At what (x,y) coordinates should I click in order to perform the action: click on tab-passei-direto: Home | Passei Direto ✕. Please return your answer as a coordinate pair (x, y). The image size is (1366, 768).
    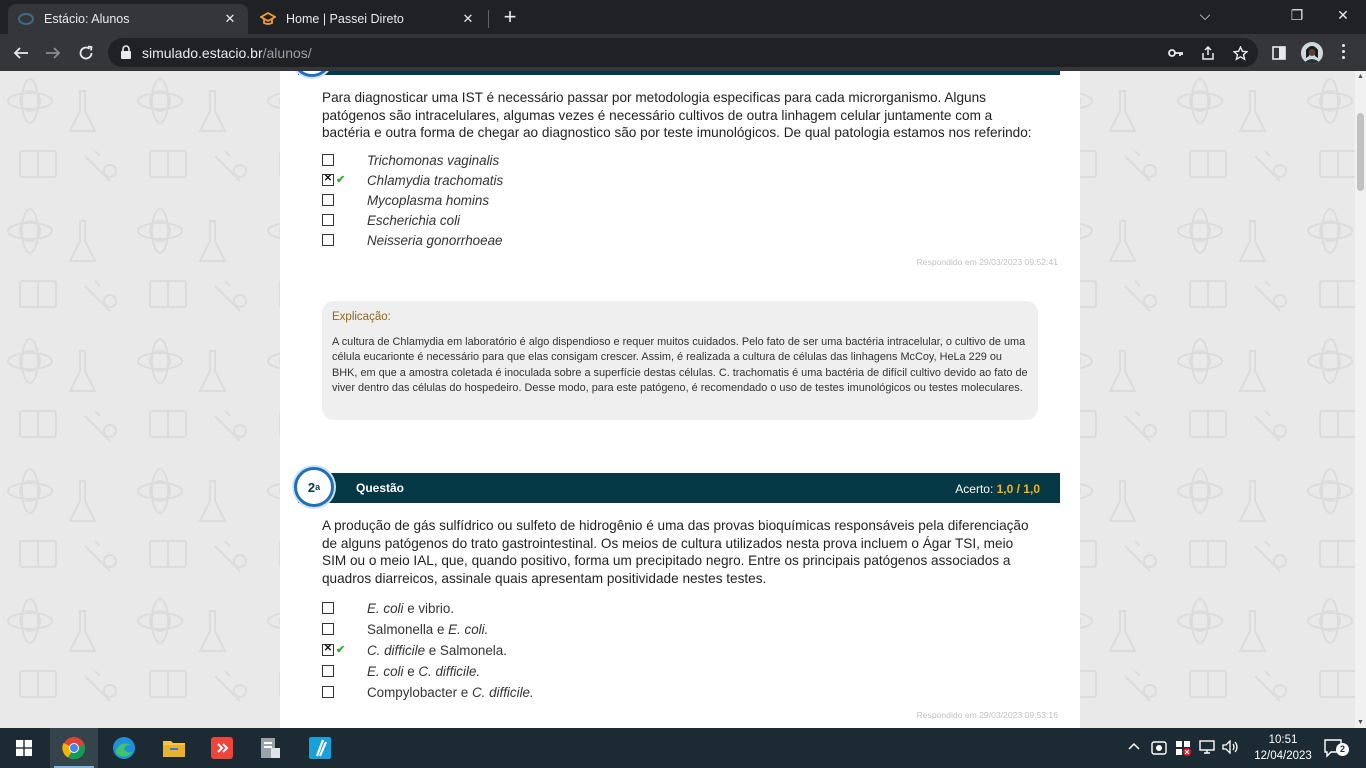
    Looking at the image, I should click on (368, 19).